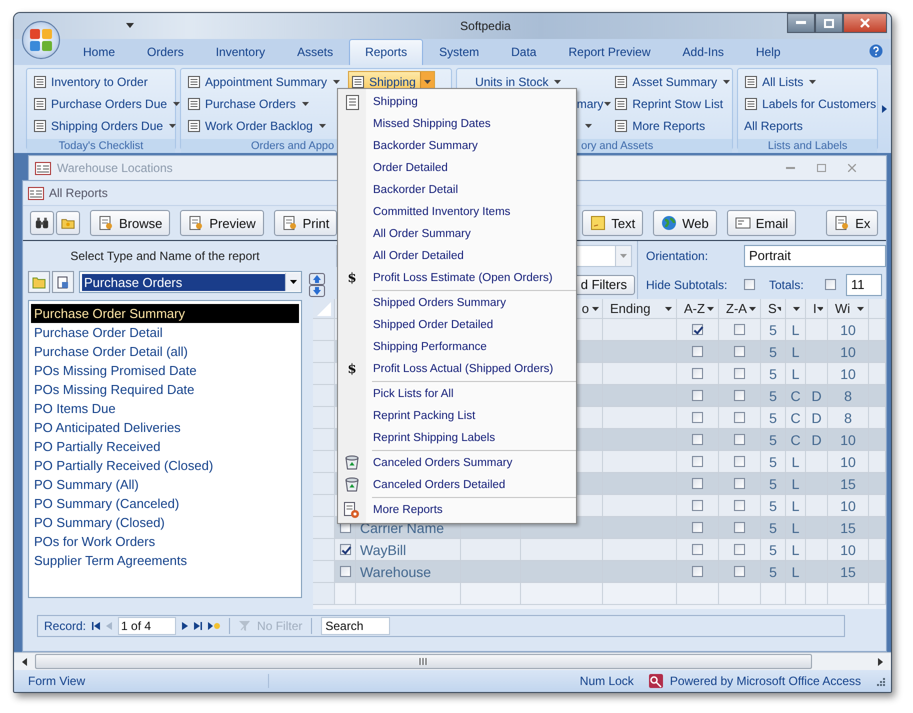  What do you see at coordinates (808, 146) in the screenshot?
I see `group-label: Lists and Labels` at bounding box center [808, 146].